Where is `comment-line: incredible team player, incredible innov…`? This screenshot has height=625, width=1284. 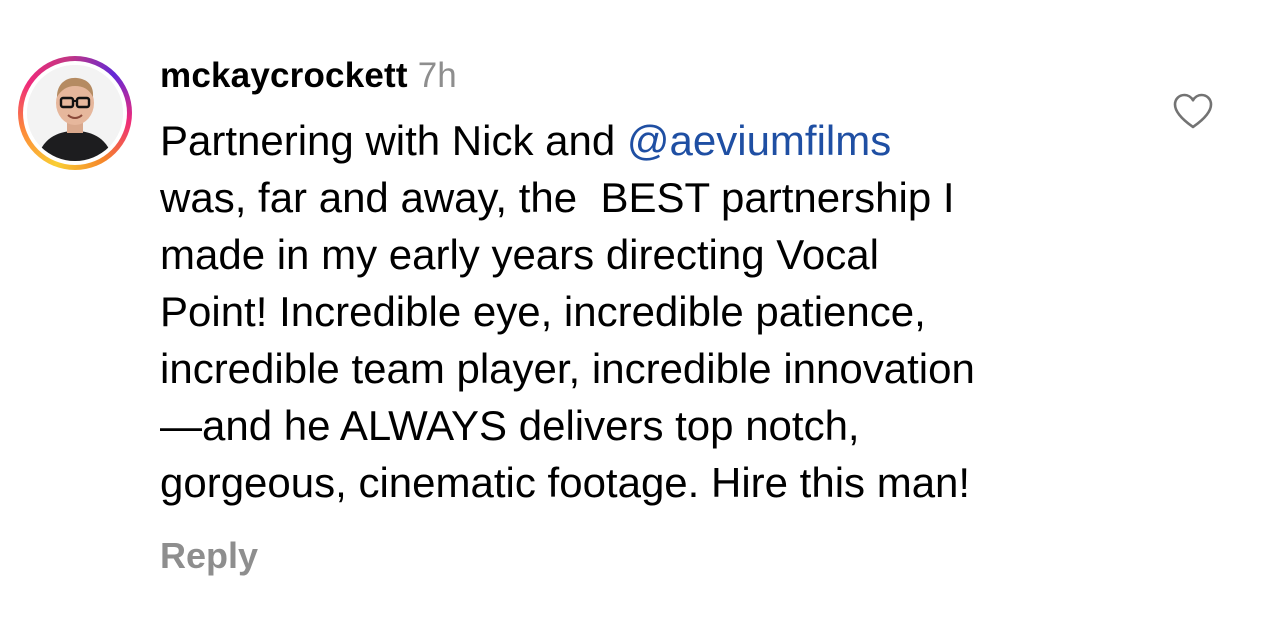
comment-line: incredible team player, incredible innov… is located at coordinates (567, 368).